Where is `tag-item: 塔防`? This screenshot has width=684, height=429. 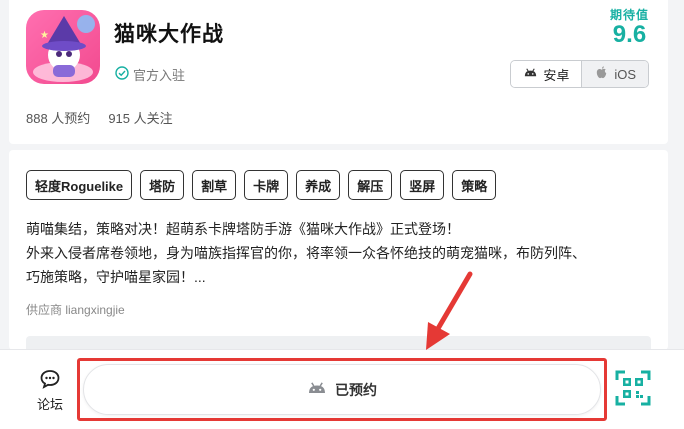
tag-item: 塔防 is located at coordinates (162, 185).